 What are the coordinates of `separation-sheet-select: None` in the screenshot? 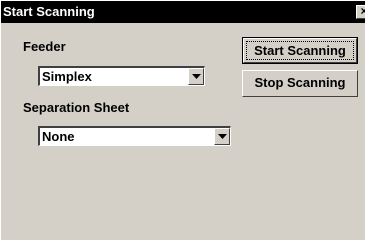 It's located at (134, 136).